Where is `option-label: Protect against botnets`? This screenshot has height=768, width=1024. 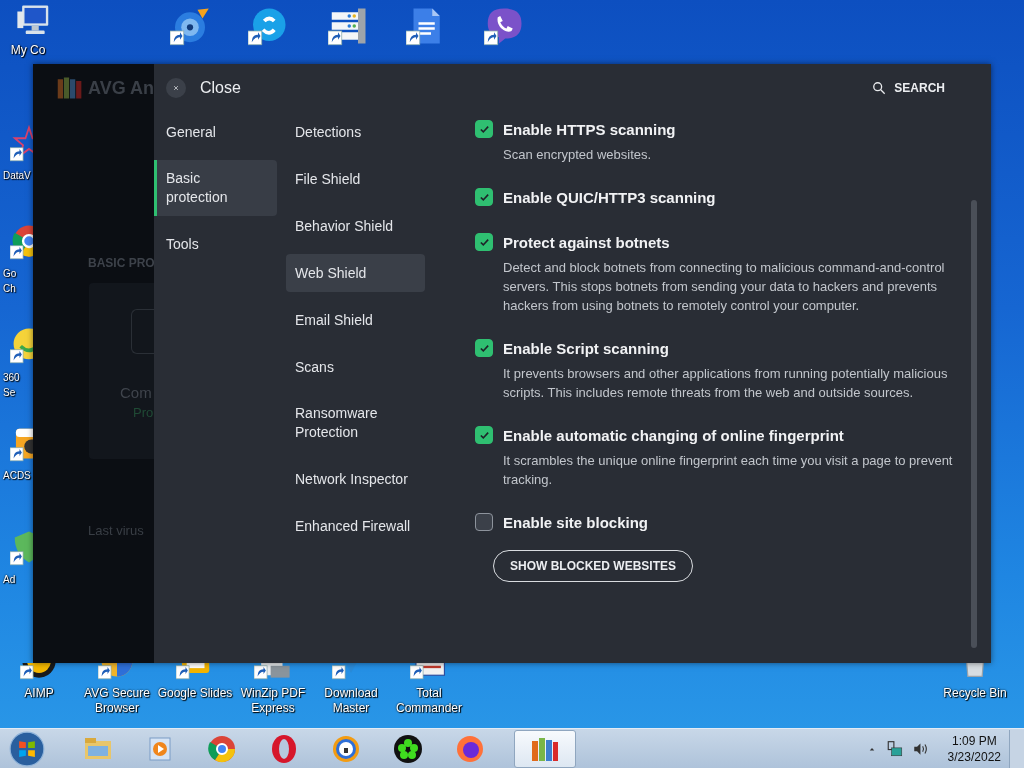 option-label: Protect against botnets is located at coordinates (586, 242).